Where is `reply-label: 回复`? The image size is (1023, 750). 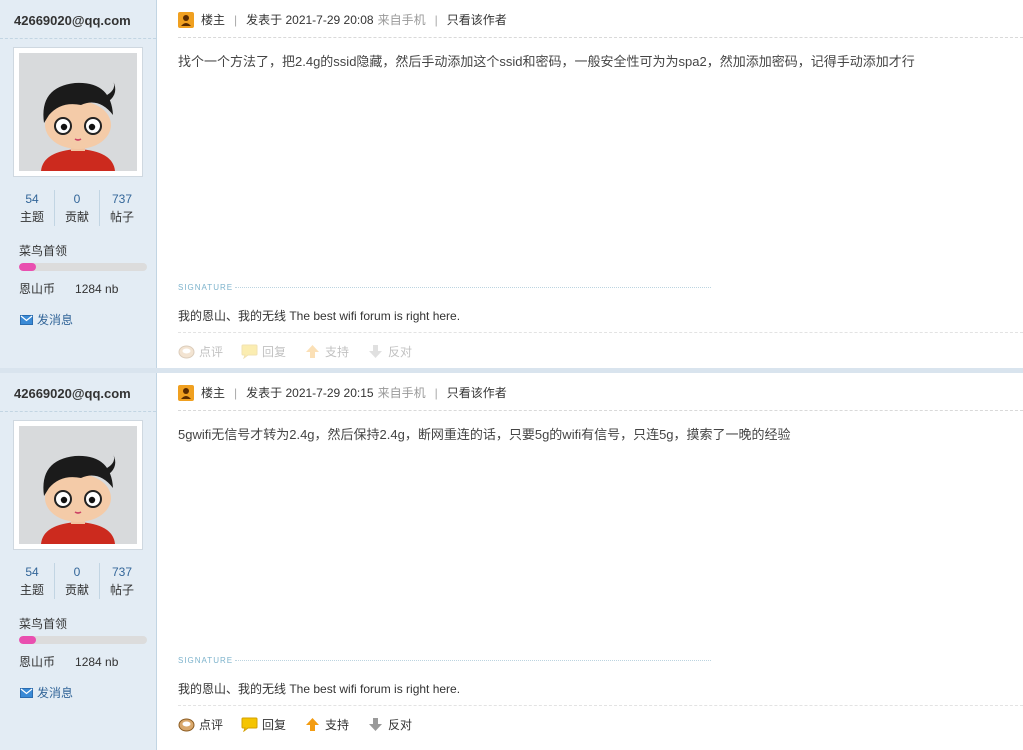 reply-label: 回复 is located at coordinates (274, 352).